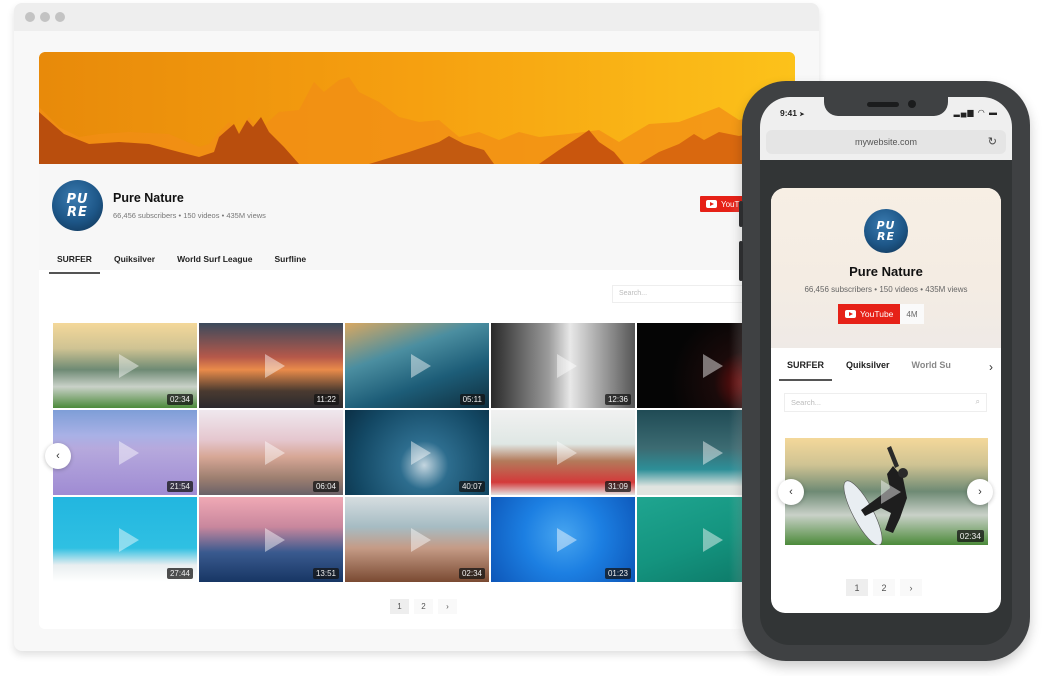  Describe the element at coordinates (290, 261) in the screenshot. I see `tab-surfline: Surfline` at that location.